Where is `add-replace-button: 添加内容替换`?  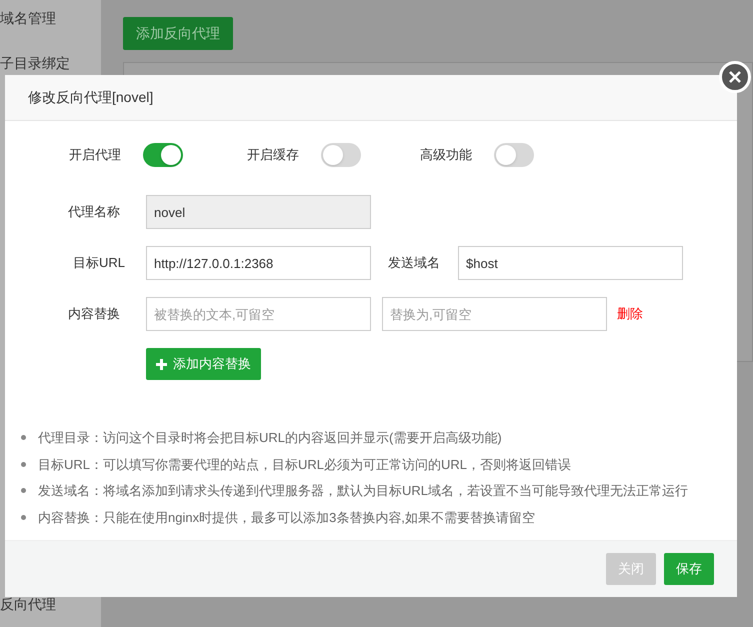
add-replace-button: 添加内容替换 is located at coordinates (203, 364).